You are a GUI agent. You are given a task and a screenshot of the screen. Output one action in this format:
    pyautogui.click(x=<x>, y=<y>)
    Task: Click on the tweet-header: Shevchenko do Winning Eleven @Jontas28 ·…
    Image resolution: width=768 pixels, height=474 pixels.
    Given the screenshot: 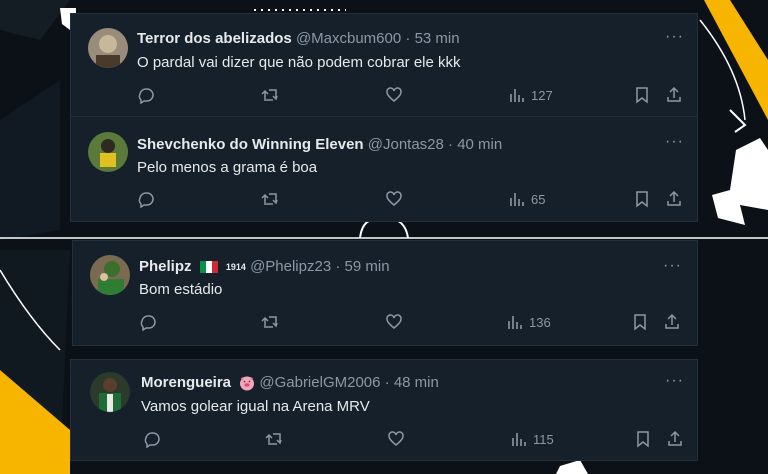 What is the action you would take?
    pyautogui.click(x=319, y=145)
    